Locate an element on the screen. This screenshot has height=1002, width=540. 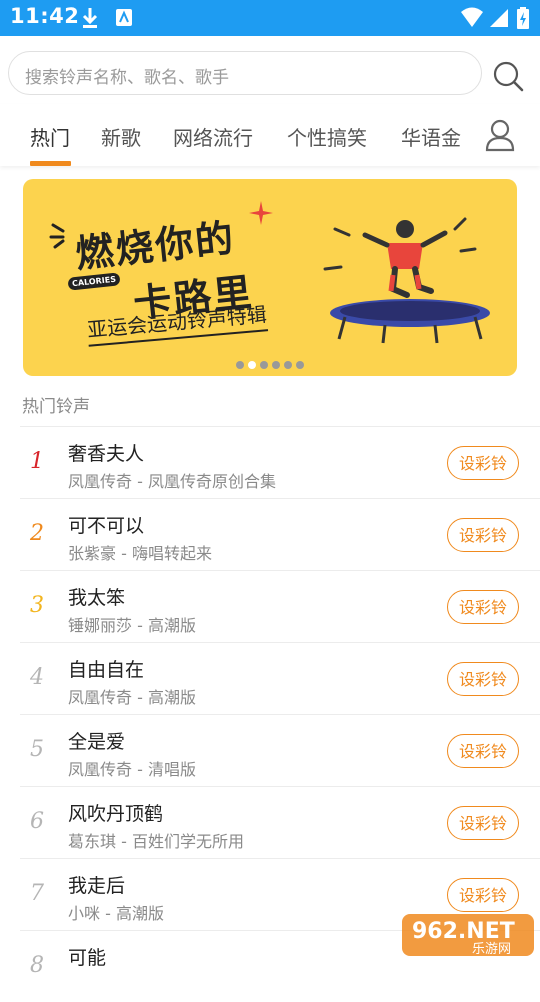
watermark-logo-icon: 962.NET 乐游网 is located at coordinates (468, 935).